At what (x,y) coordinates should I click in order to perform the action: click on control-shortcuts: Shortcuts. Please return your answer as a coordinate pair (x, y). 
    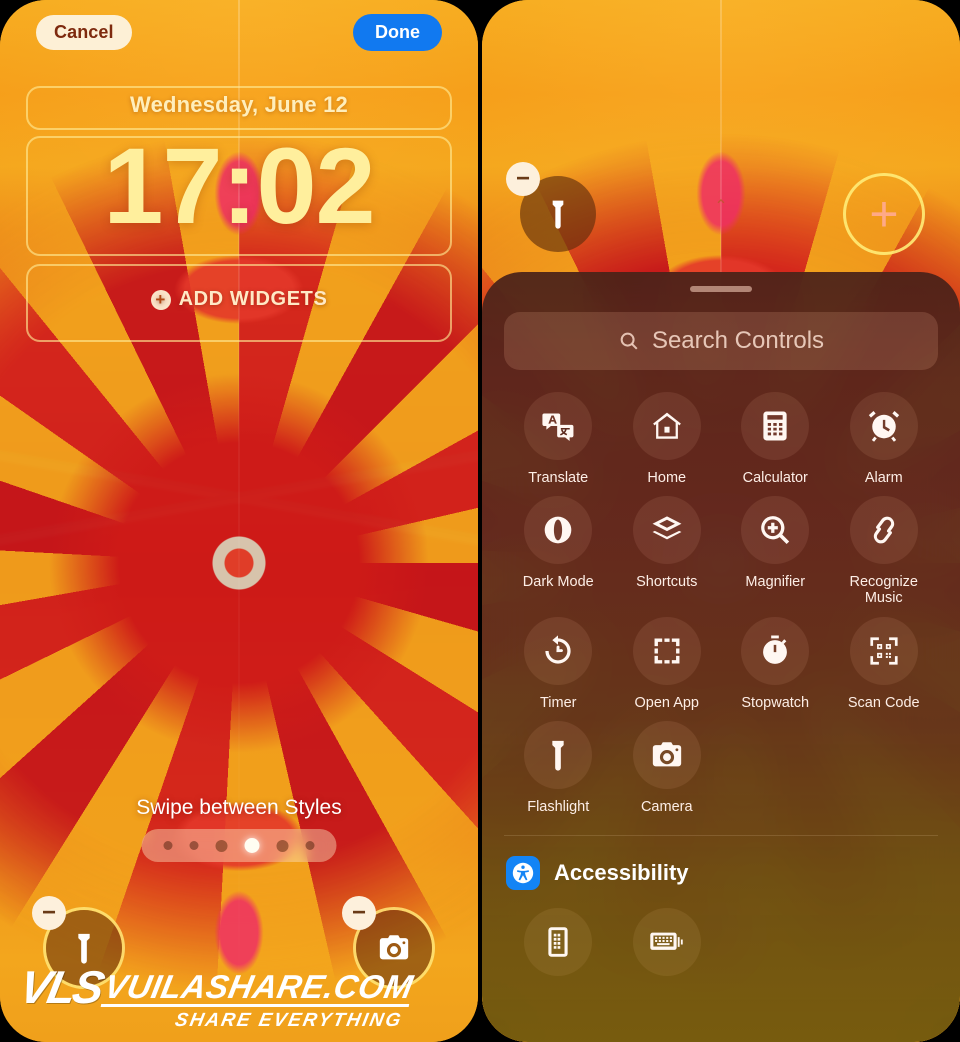
    Looking at the image, I should click on (667, 551).